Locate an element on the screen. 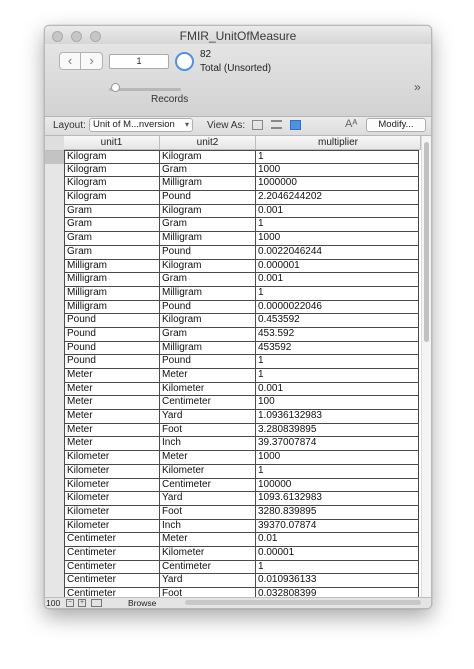 This screenshot has height=669, width=474. table-row: Pound Gram 453.592 is located at coordinates (242, 334).